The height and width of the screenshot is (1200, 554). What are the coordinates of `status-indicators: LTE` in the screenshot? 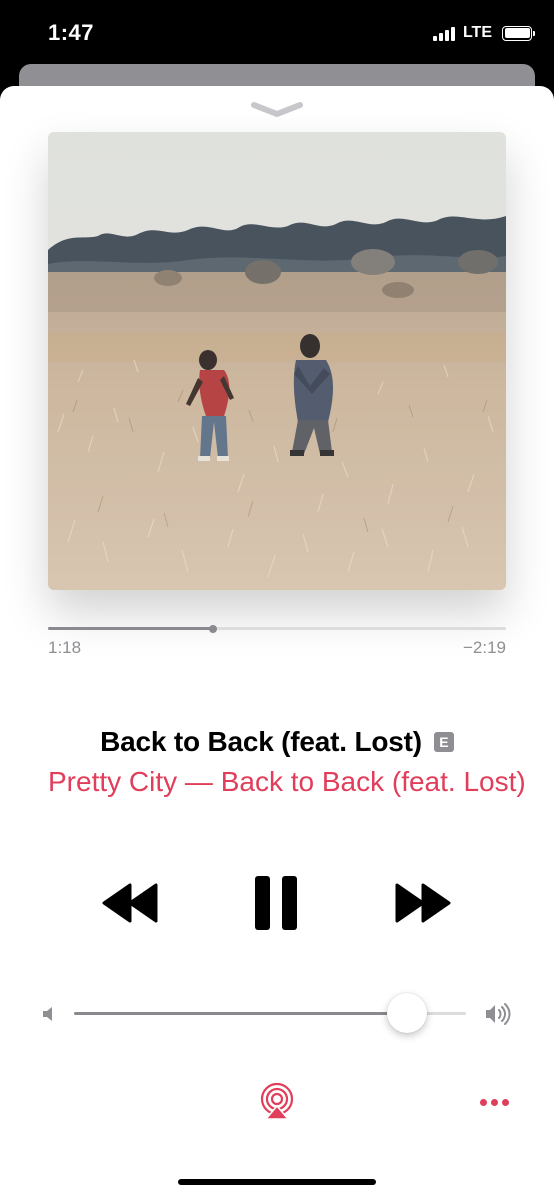 It's located at (483, 33).